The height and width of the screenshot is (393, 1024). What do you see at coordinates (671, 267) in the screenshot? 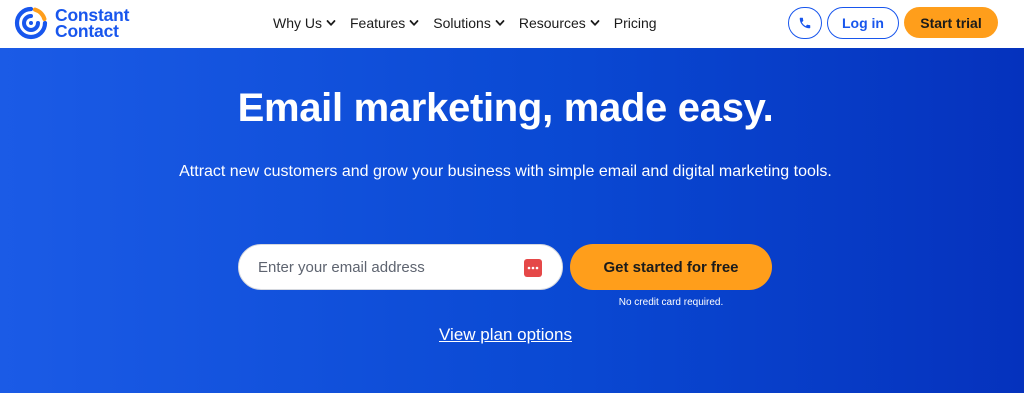
I see `get-started-button: Get started for free` at bounding box center [671, 267].